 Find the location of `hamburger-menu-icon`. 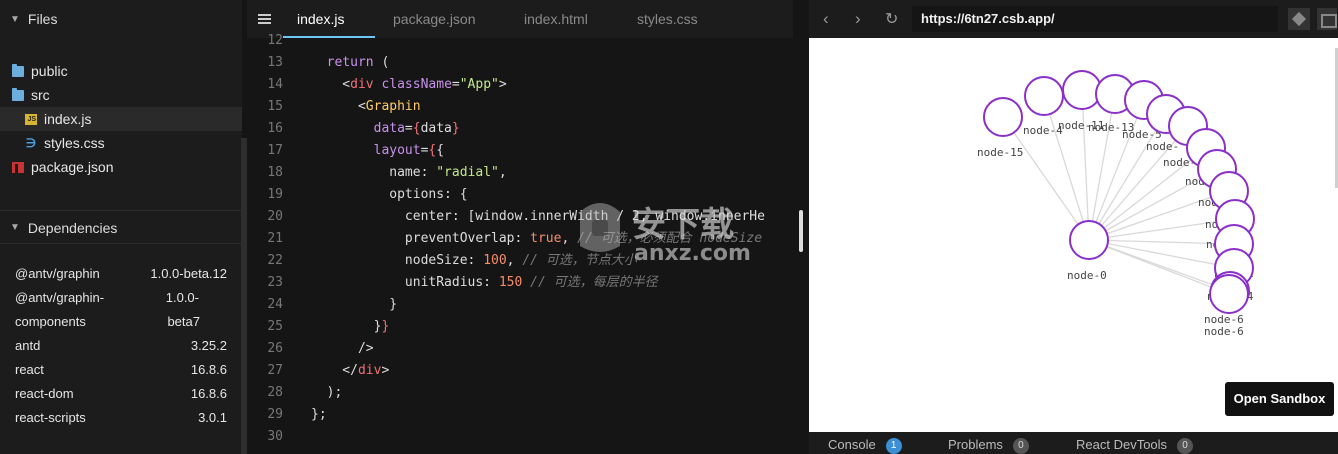

hamburger-menu-icon is located at coordinates (264, 19).